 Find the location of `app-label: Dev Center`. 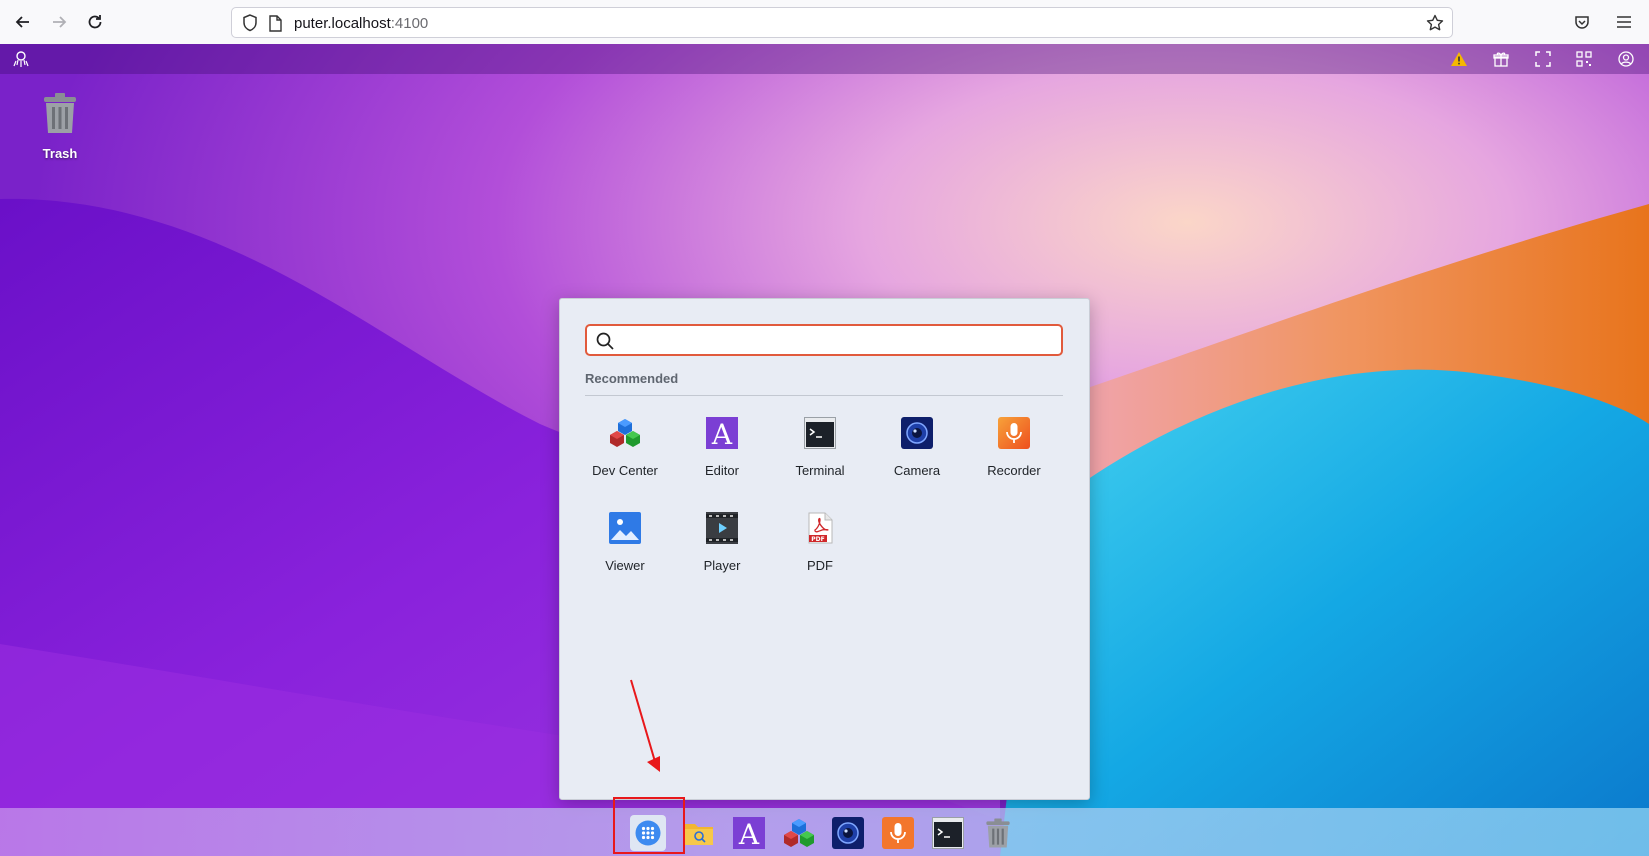

app-label: Dev Center is located at coordinates (625, 470).